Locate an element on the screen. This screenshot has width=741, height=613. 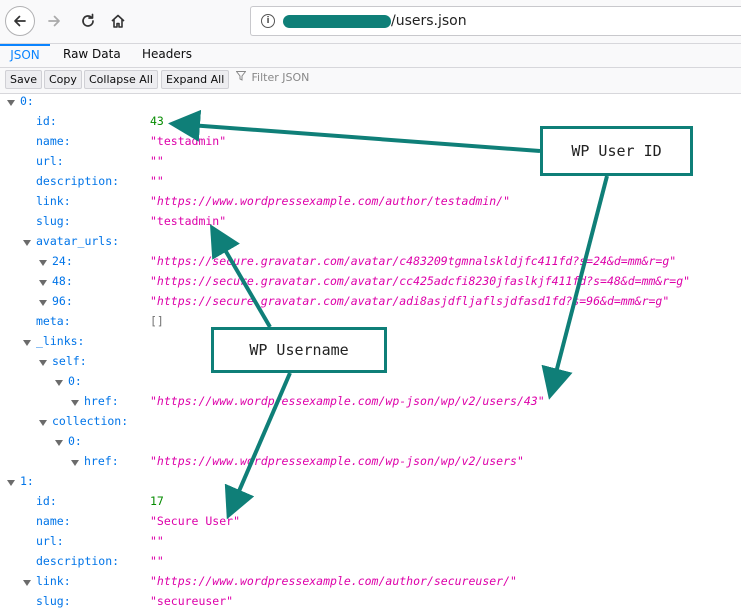
home-button is located at coordinates (118, 21).